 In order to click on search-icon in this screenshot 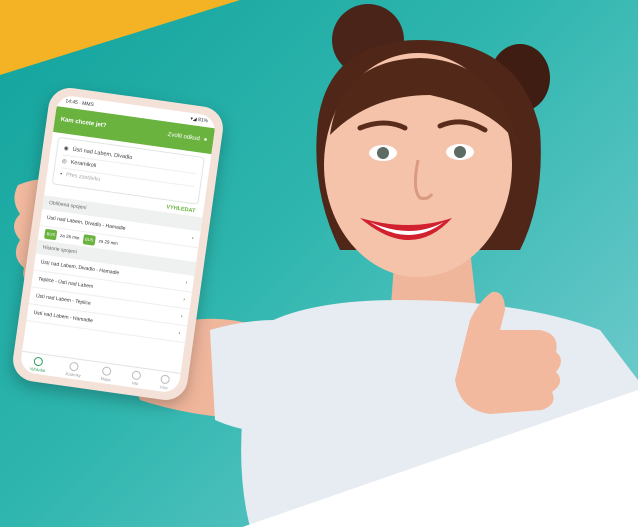, I will do `click(38, 361)`.